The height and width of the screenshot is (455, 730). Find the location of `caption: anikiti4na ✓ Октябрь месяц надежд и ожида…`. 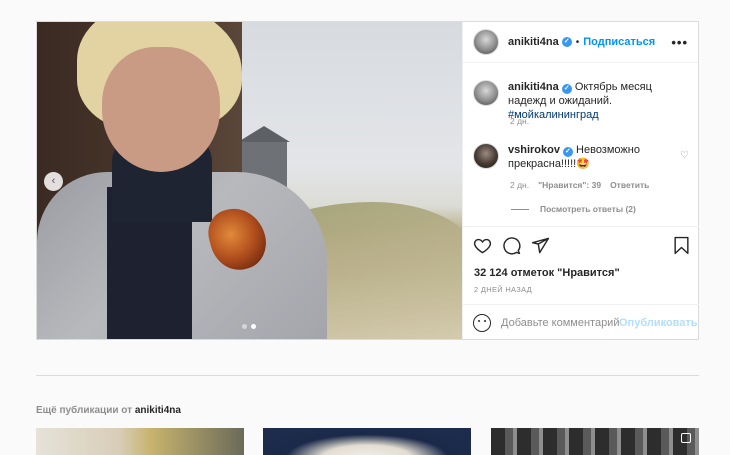

caption: anikiti4na ✓ Октябрь месяц надежд и ожида… is located at coordinates (580, 101).